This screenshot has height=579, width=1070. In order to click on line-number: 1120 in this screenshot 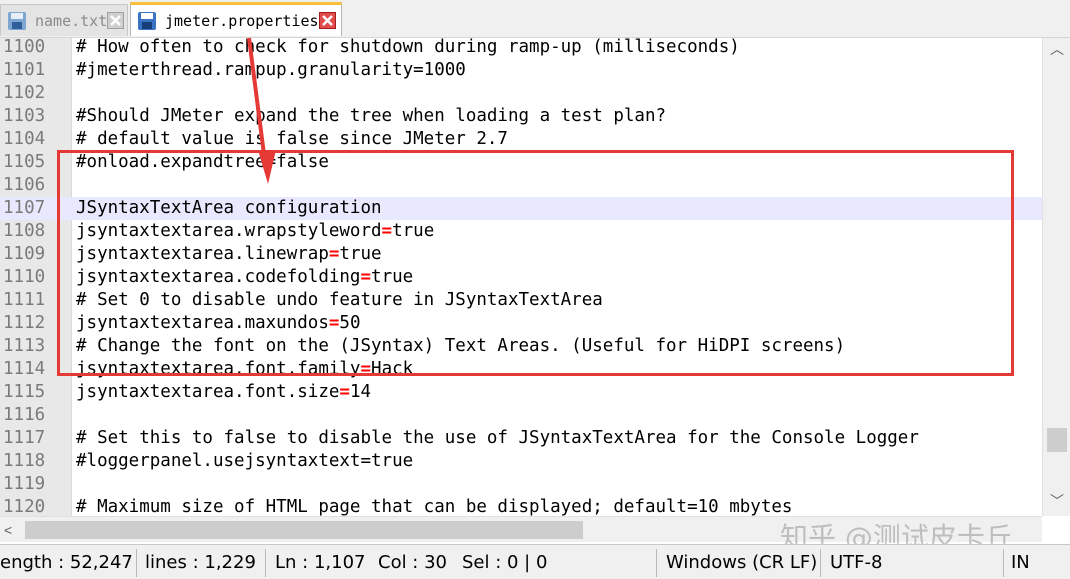, I will do `click(24, 506)`.